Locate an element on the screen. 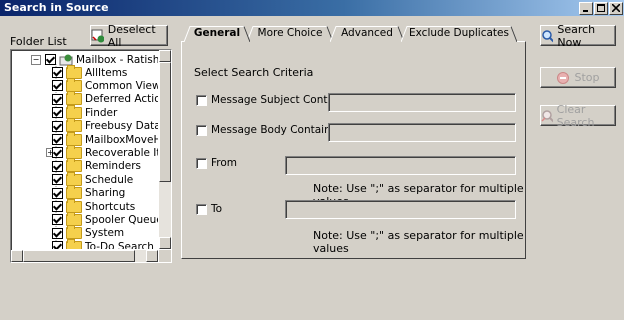 The height and width of the screenshot is (320, 624). tab-label: More Choice is located at coordinates (290, 33).